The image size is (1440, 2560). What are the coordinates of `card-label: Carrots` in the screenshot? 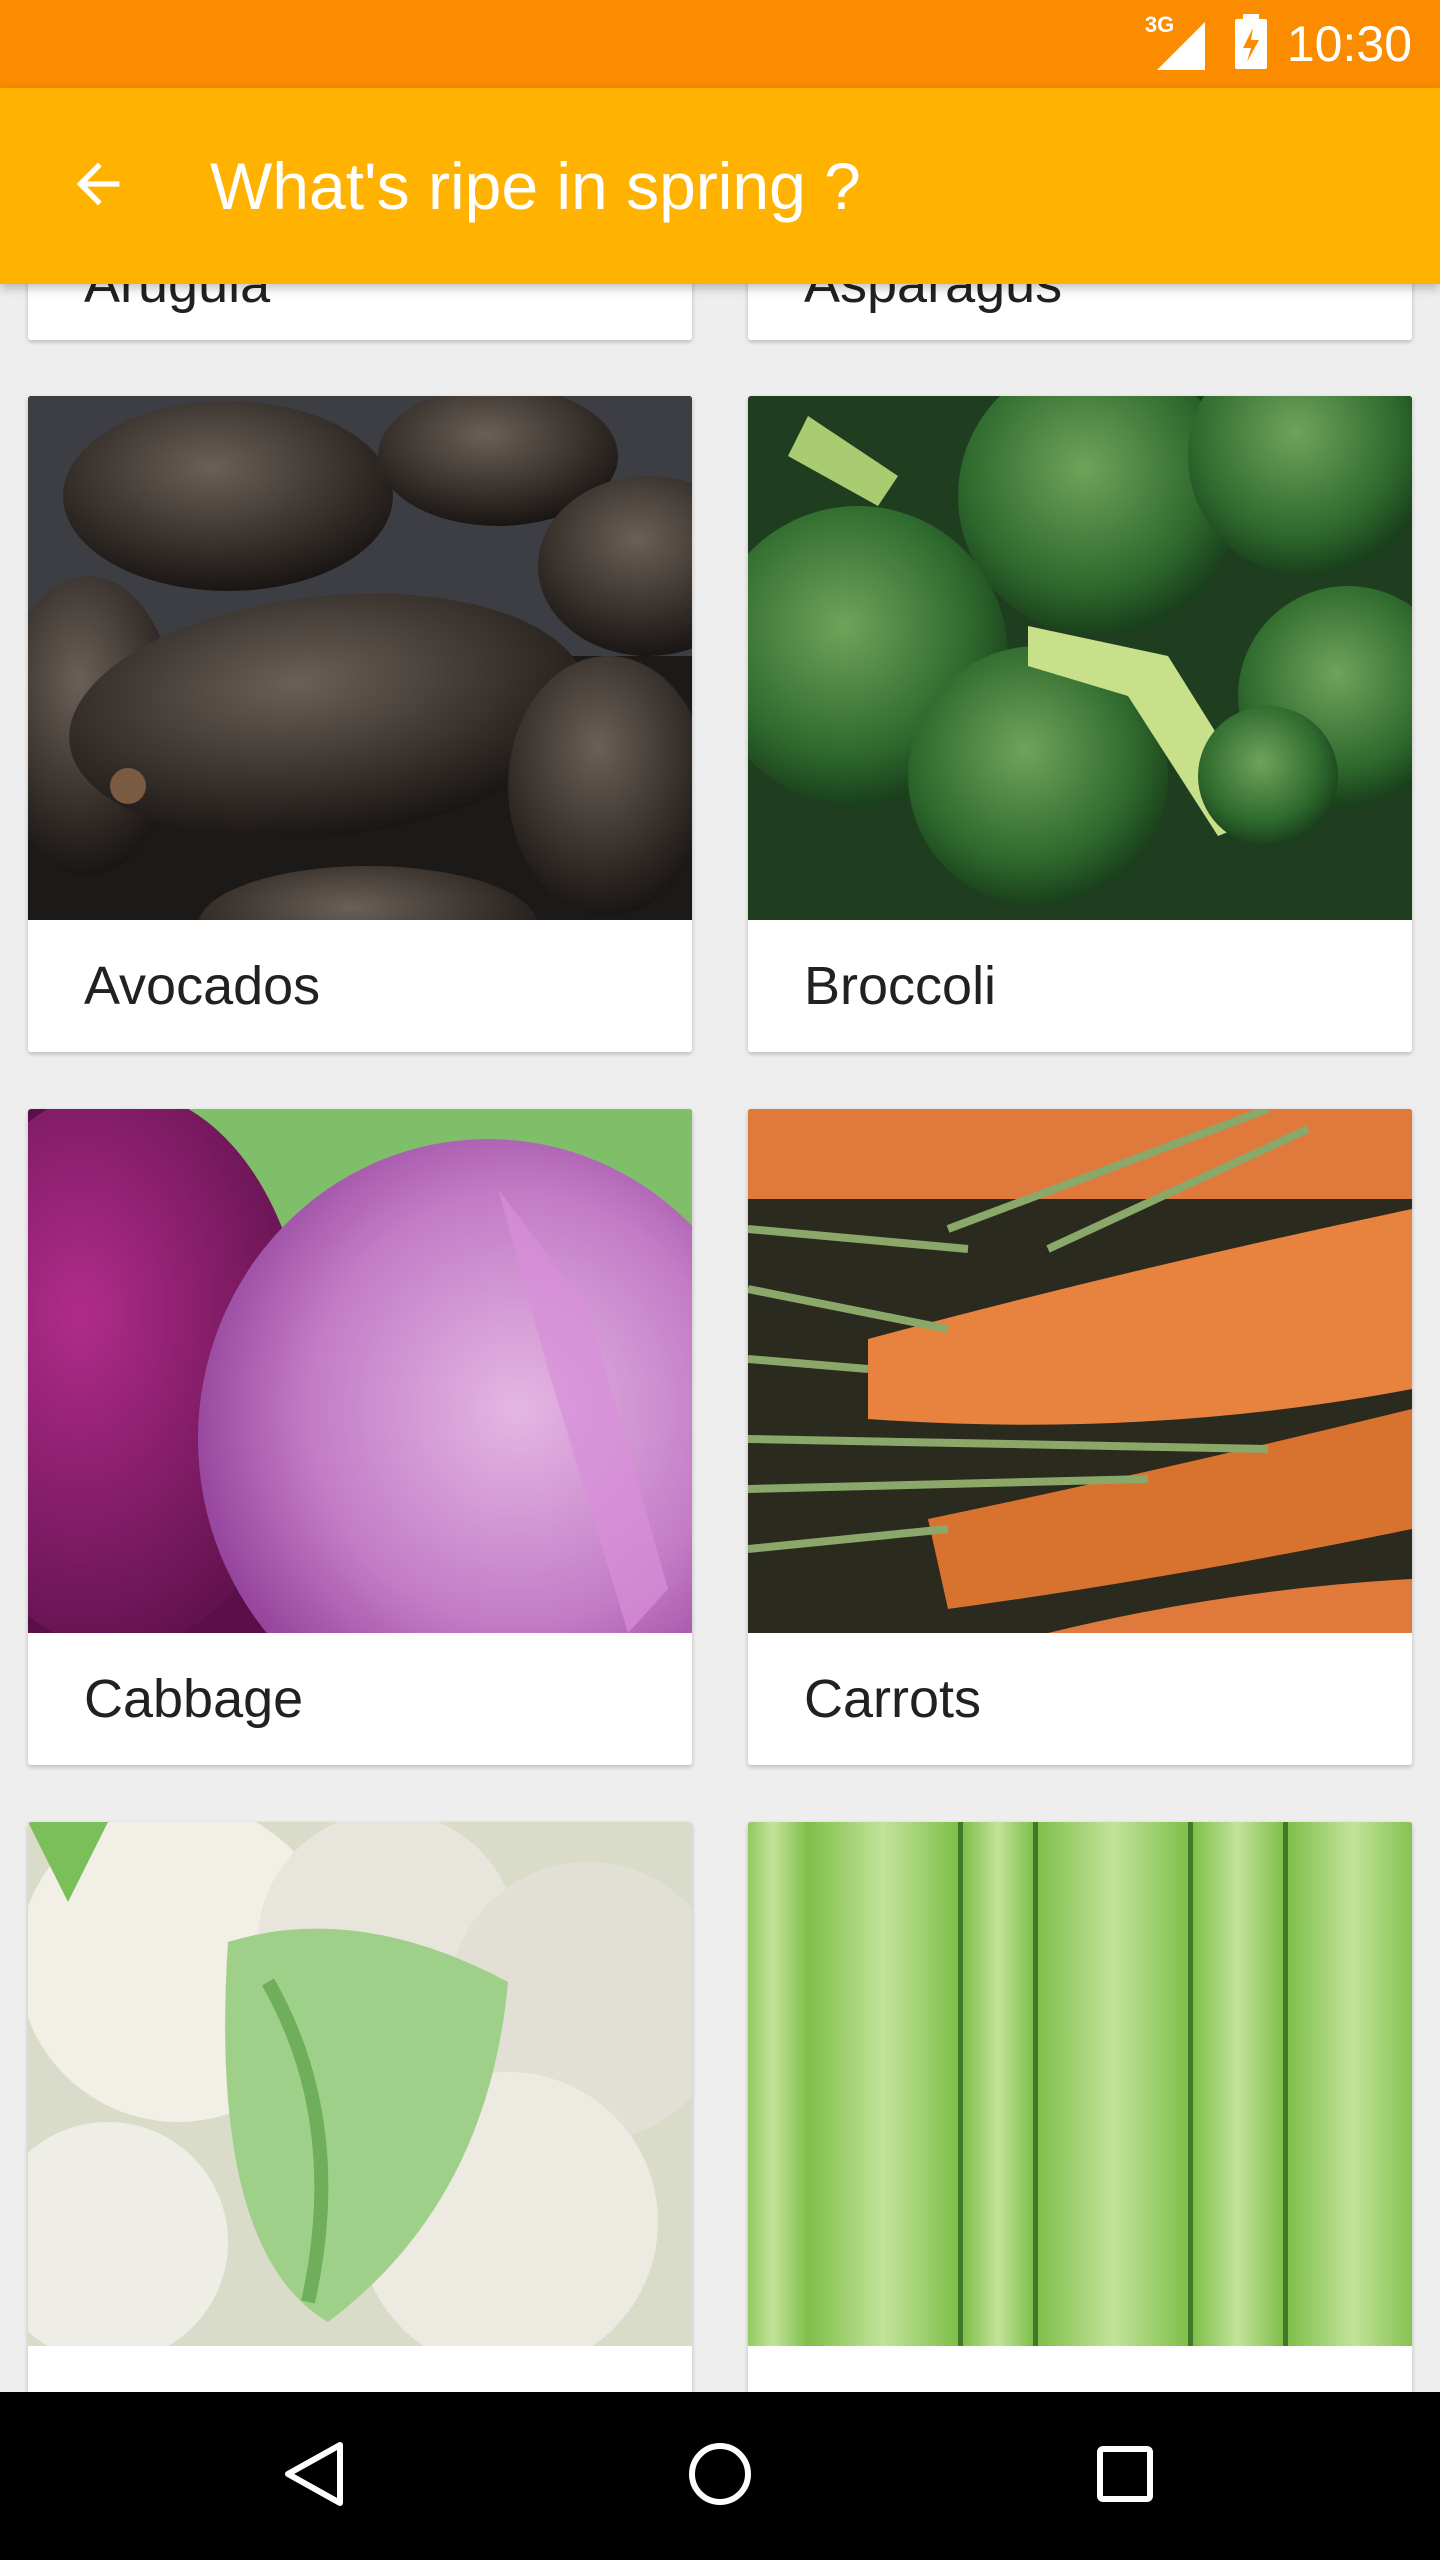 It's located at (893, 1699).